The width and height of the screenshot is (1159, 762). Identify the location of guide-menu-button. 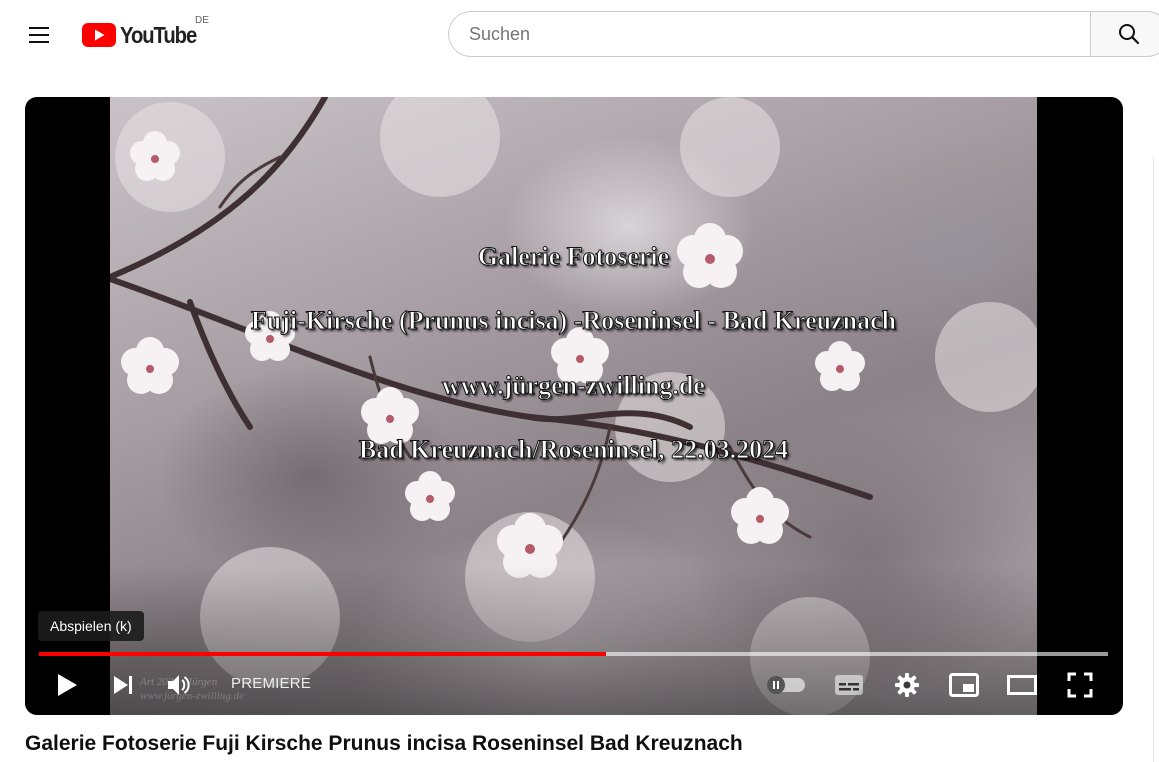
(39, 35).